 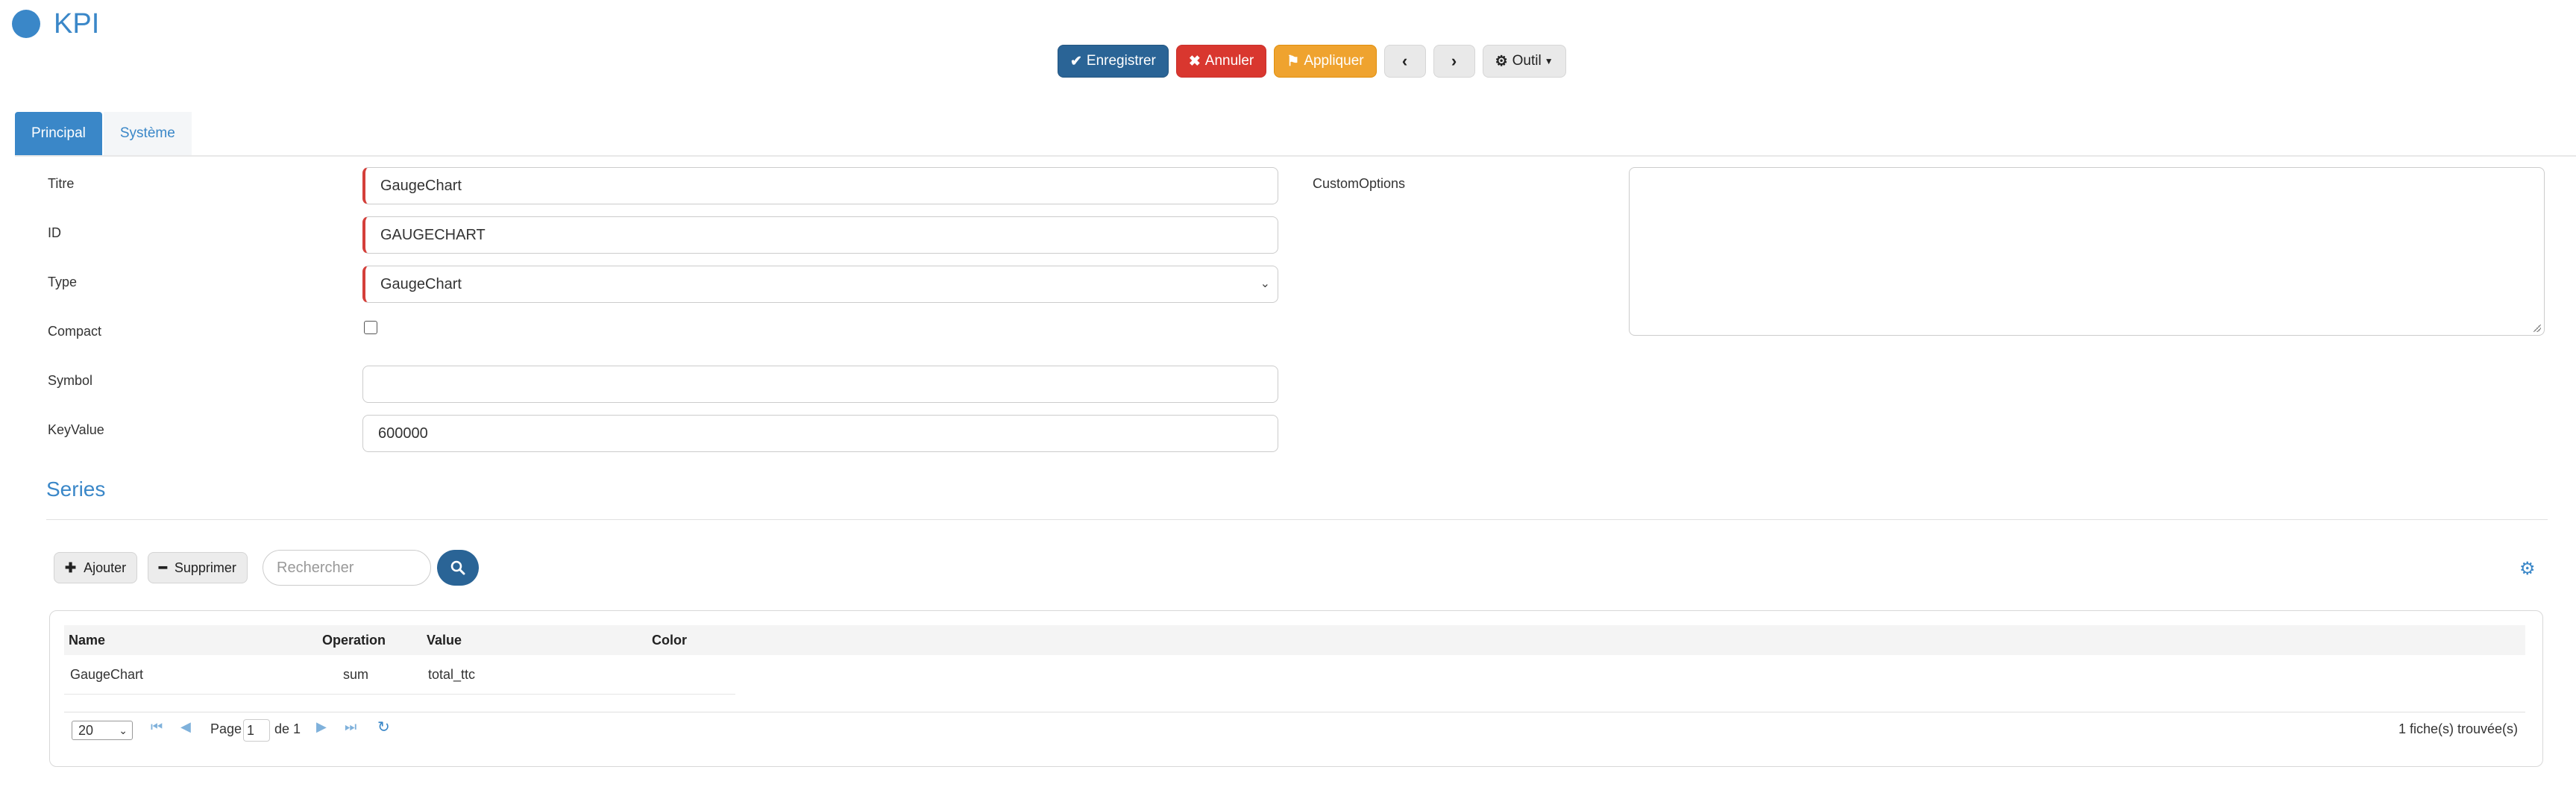 What do you see at coordinates (2528, 569) in the screenshot?
I see `grid-settings-gear-icon: ⚙` at bounding box center [2528, 569].